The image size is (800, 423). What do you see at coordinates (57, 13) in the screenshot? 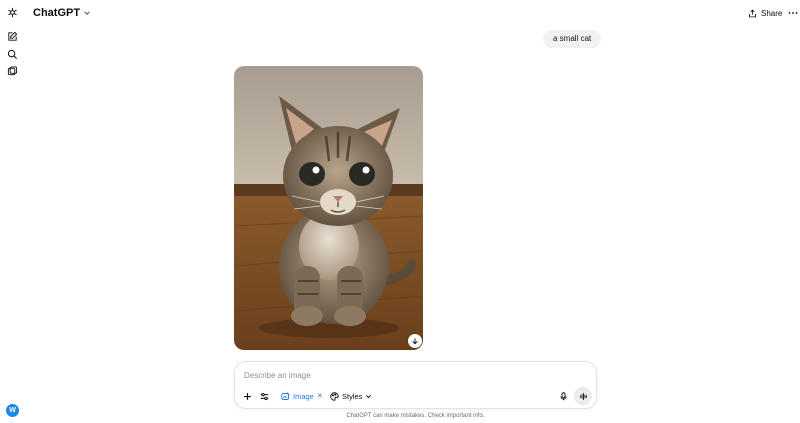
I see `model-name: ChatGPT` at bounding box center [57, 13].